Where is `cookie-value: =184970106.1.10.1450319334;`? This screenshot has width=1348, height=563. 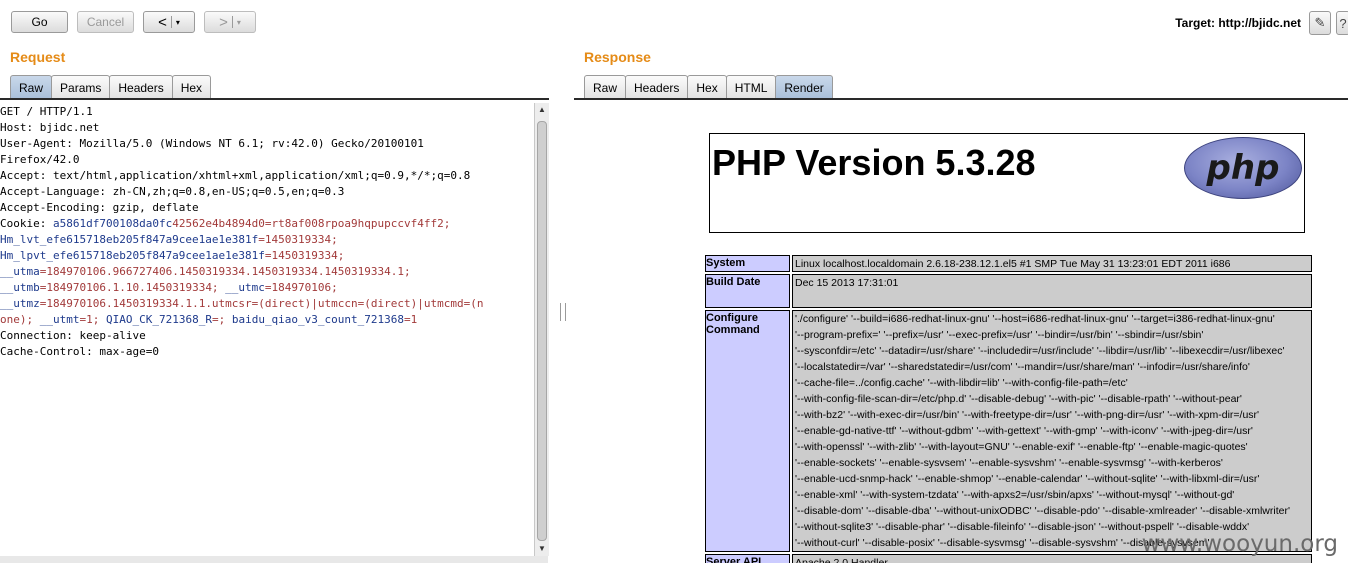 cookie-value: =184970106.1.10.1450319334; is located at coordinates (129, 287).